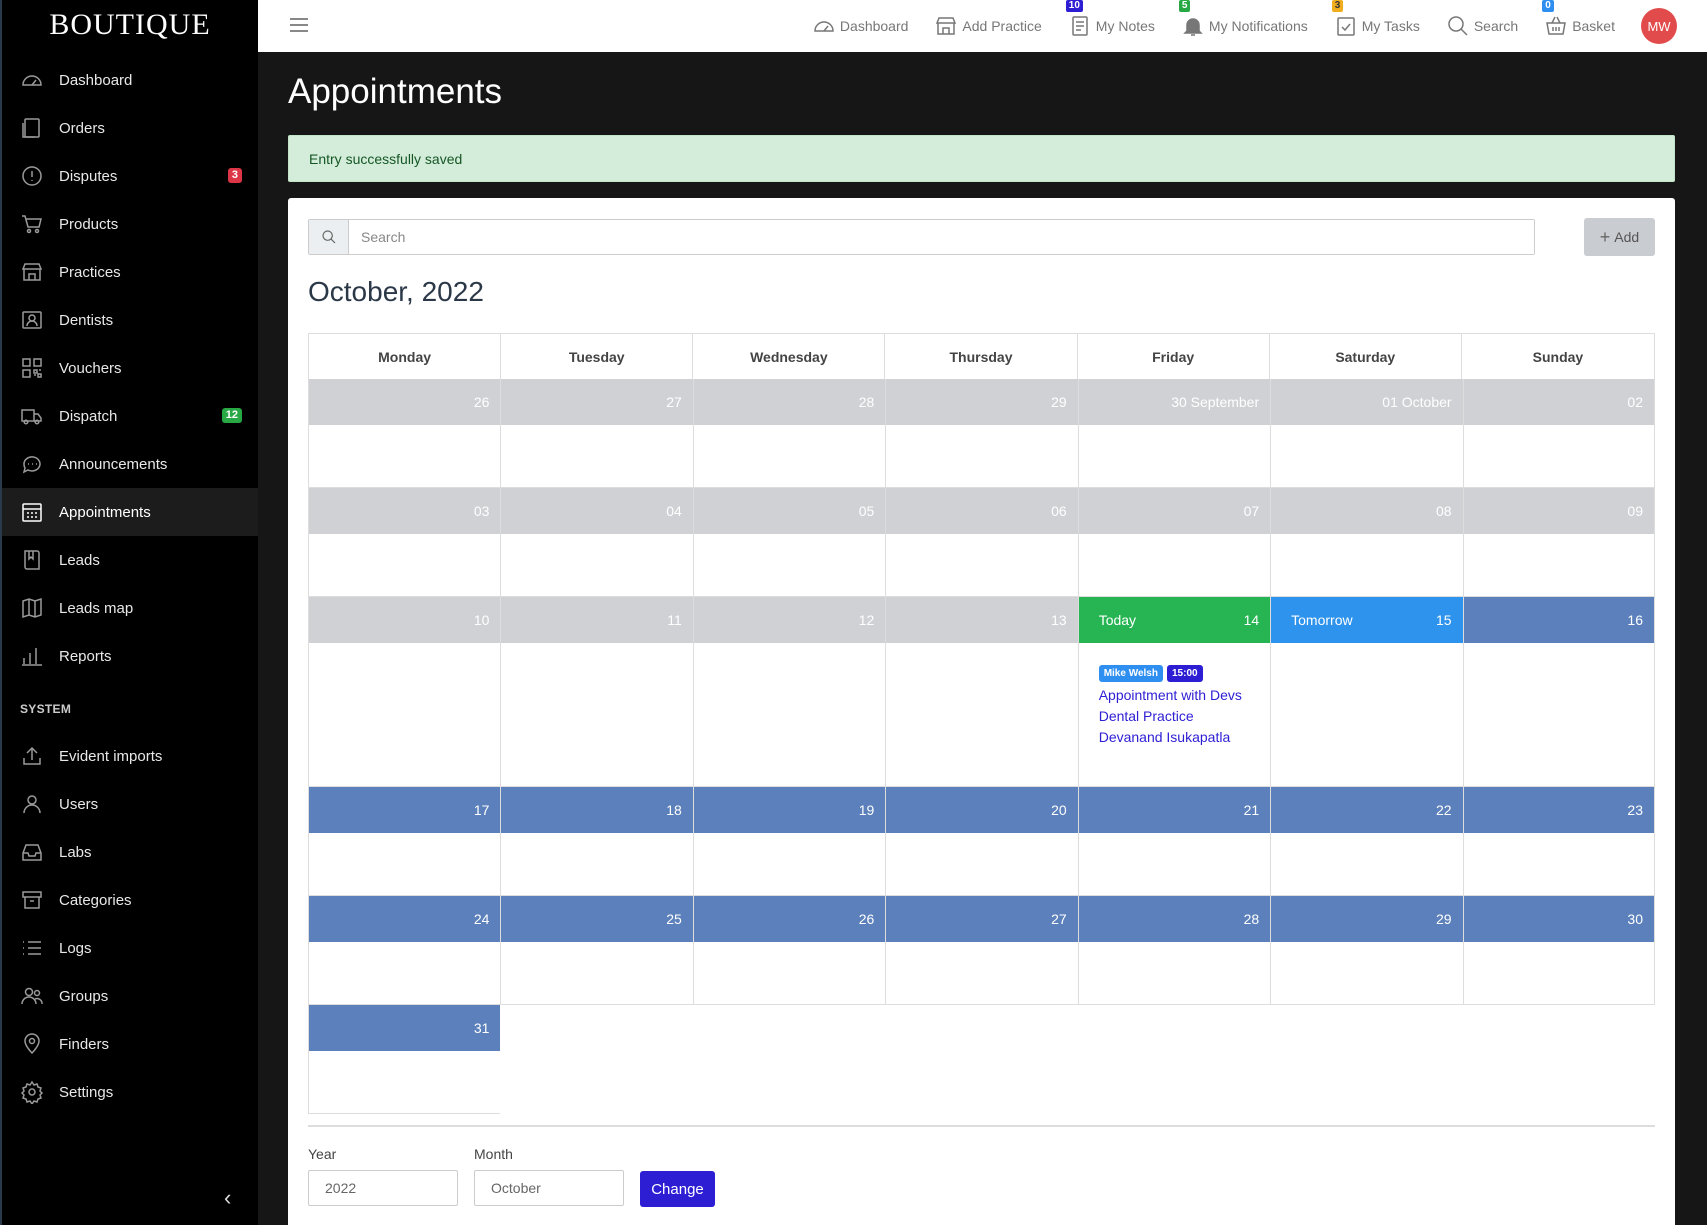 This screenshot has height=1225, width=1707. I want to click on calendar-day: 08, so click(1366, 542).